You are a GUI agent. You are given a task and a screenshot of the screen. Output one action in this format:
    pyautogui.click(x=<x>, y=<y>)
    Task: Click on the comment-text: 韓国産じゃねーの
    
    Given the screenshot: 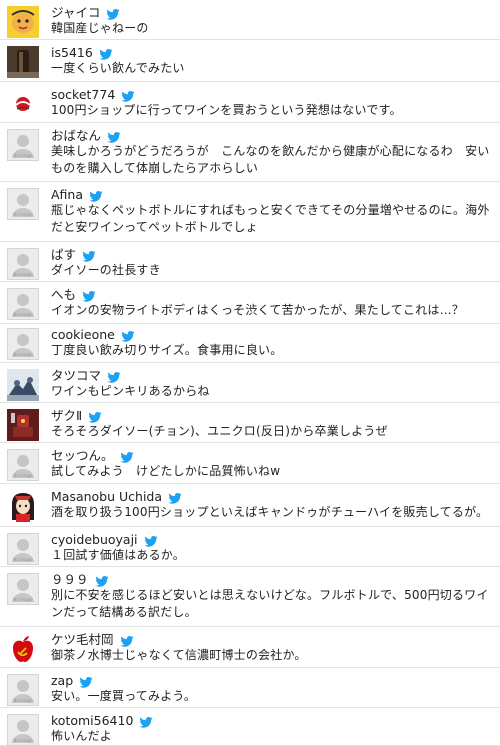 What is the action you would take?
    pyautogui.click(x=100, y=28)
    